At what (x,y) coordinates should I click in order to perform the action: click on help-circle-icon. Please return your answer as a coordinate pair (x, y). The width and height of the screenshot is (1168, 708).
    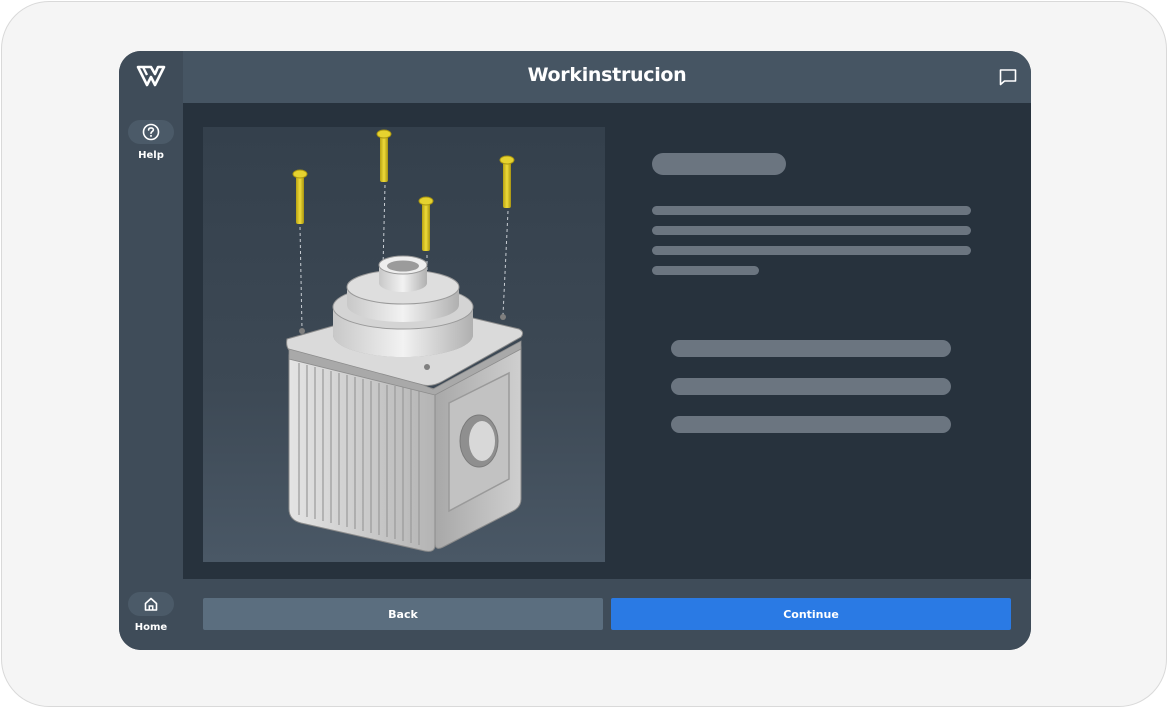
    Looking at the image, I should click on (151, 132).